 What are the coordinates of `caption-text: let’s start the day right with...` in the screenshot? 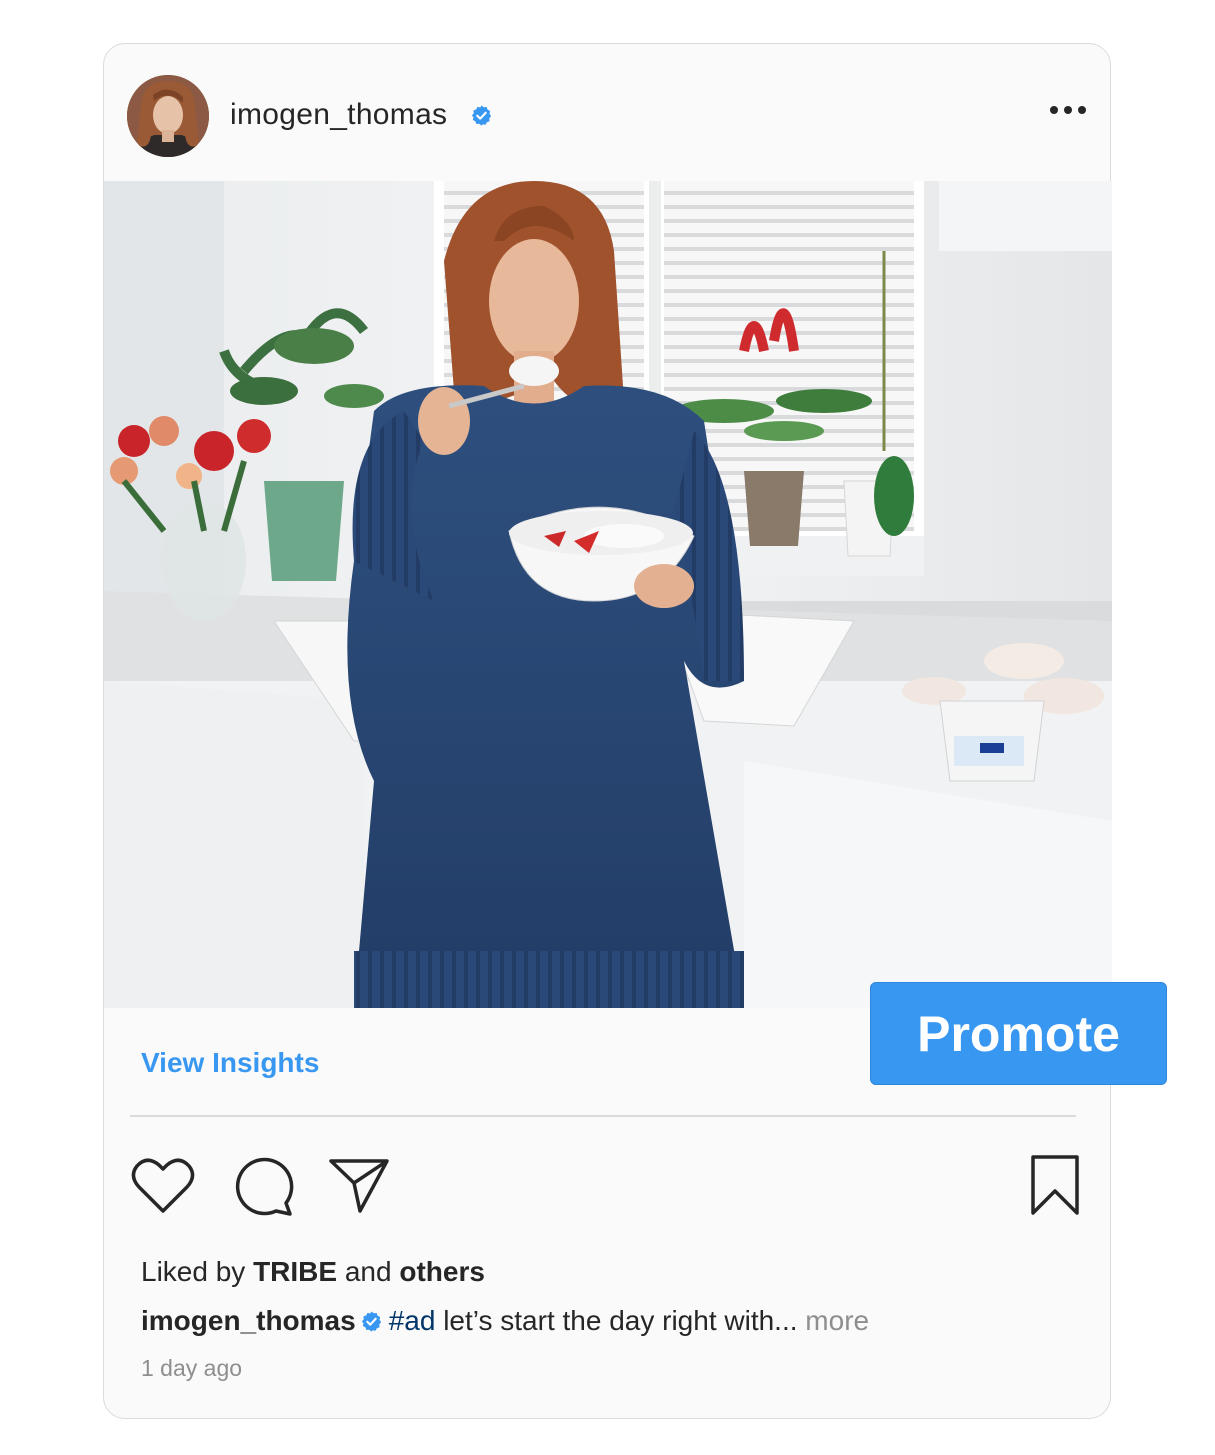 It's located at (616, 1320).